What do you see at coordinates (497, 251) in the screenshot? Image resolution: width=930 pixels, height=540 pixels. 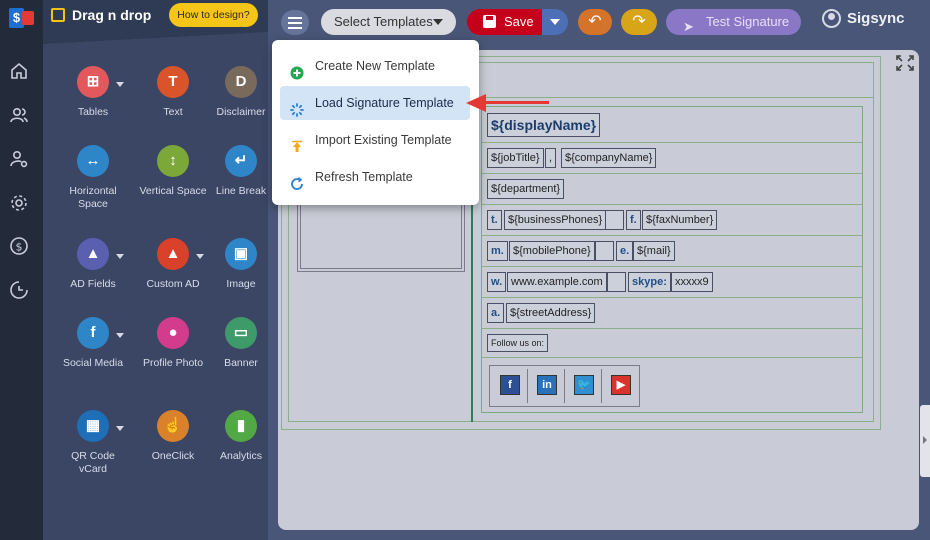 I see `mobile-label: m.` at bounding box center [497, 251].